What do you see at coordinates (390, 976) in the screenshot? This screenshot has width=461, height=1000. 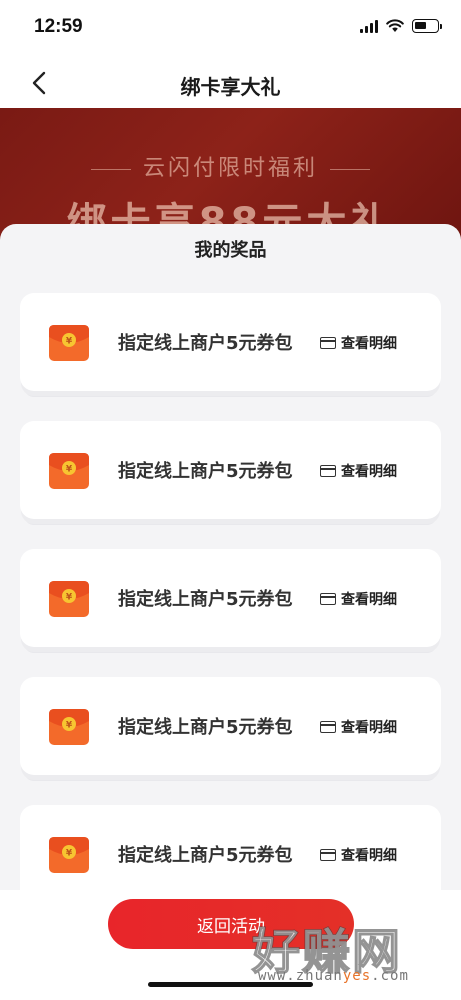 I see `watermark-url-suffix: .com` at bounding box center [390, 976].